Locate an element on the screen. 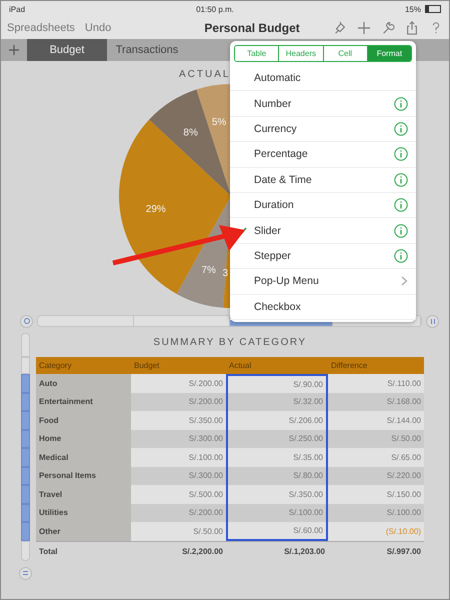 The width and height of the screenshot is (450, 600). column-header: Budget is located at coordinates (146, 366).